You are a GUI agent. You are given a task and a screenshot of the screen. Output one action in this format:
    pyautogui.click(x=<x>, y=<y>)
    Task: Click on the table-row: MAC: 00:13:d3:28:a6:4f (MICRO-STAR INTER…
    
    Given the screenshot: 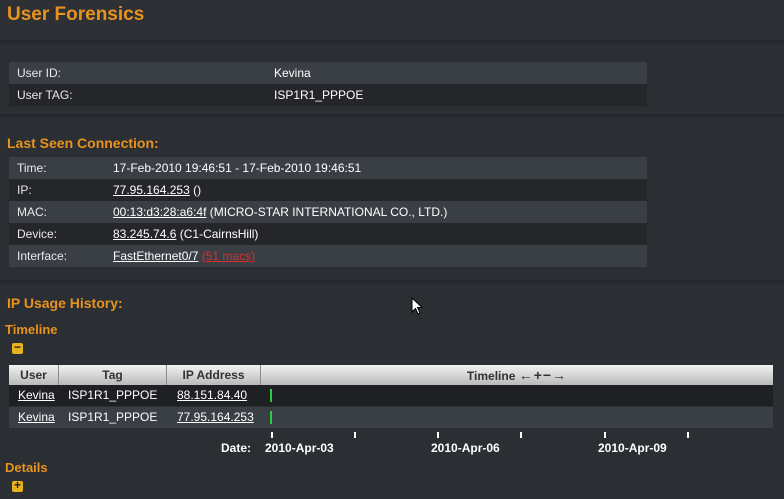 What is the action you would take?
    pyautogui.click(x=328, y=212)
    